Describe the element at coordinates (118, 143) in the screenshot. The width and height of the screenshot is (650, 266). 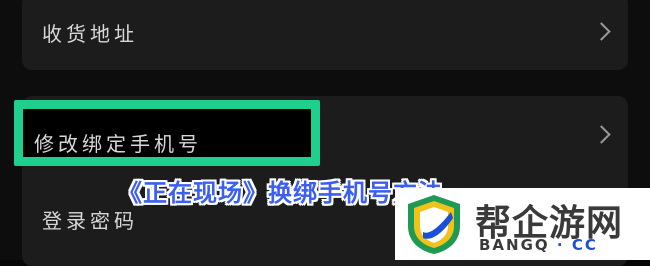
I see `settings-item-label: 修改绑定手机号` at that location.